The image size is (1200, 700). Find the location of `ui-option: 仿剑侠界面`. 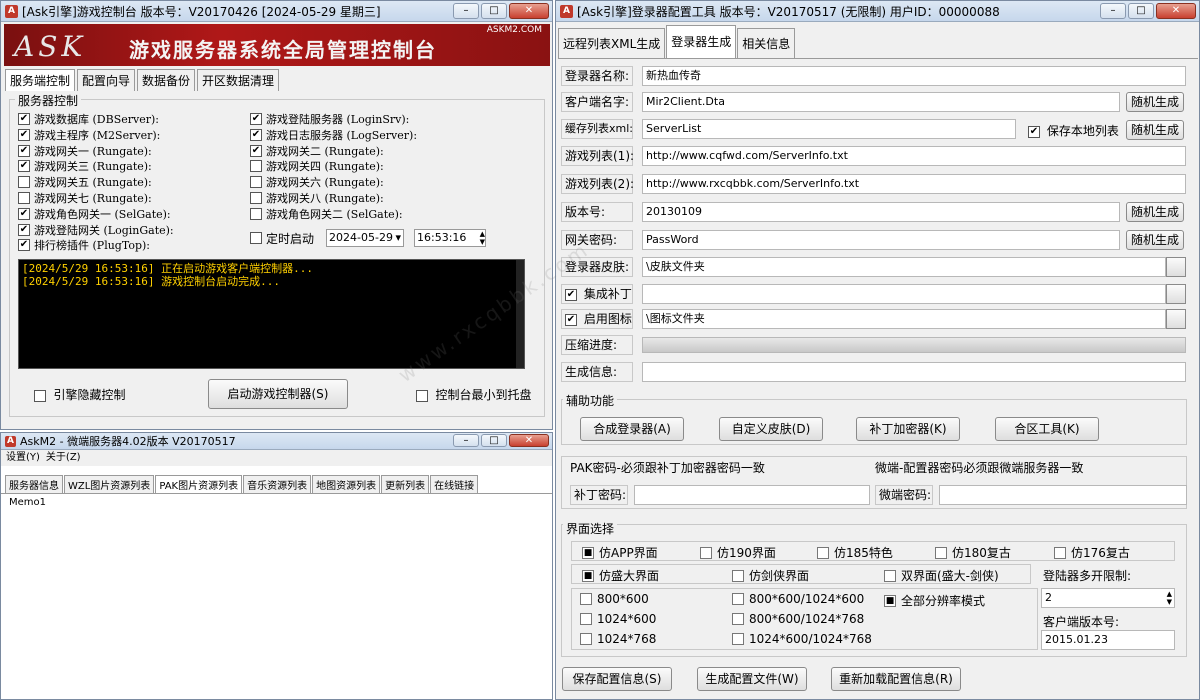

ui-option: 仿剑侠界面 is located at coordinates (770, 575).